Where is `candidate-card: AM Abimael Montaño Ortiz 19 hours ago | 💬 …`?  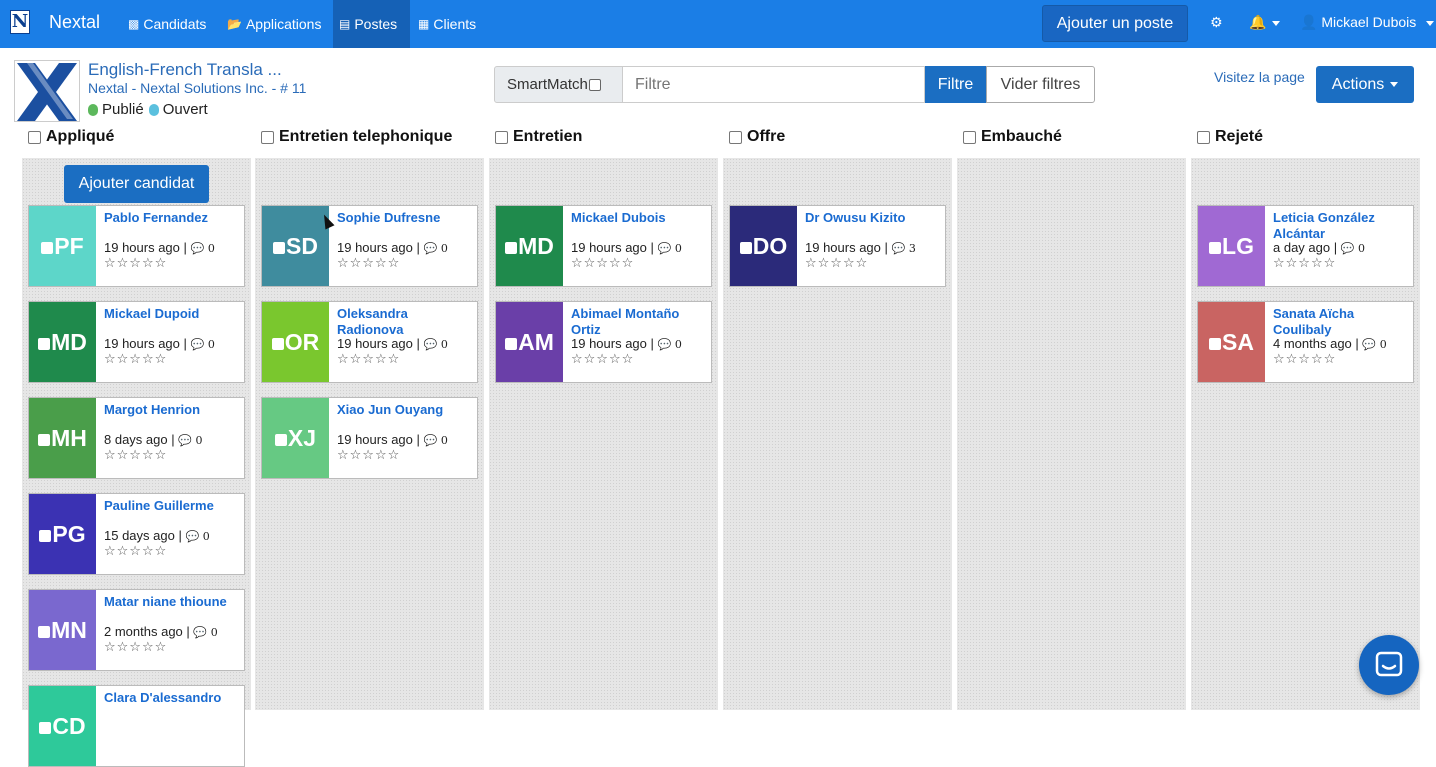
candidate-card: AM Abimael Montaño Ortiz 19 hours ago | 💬 … is located at coordinates (603, 342).